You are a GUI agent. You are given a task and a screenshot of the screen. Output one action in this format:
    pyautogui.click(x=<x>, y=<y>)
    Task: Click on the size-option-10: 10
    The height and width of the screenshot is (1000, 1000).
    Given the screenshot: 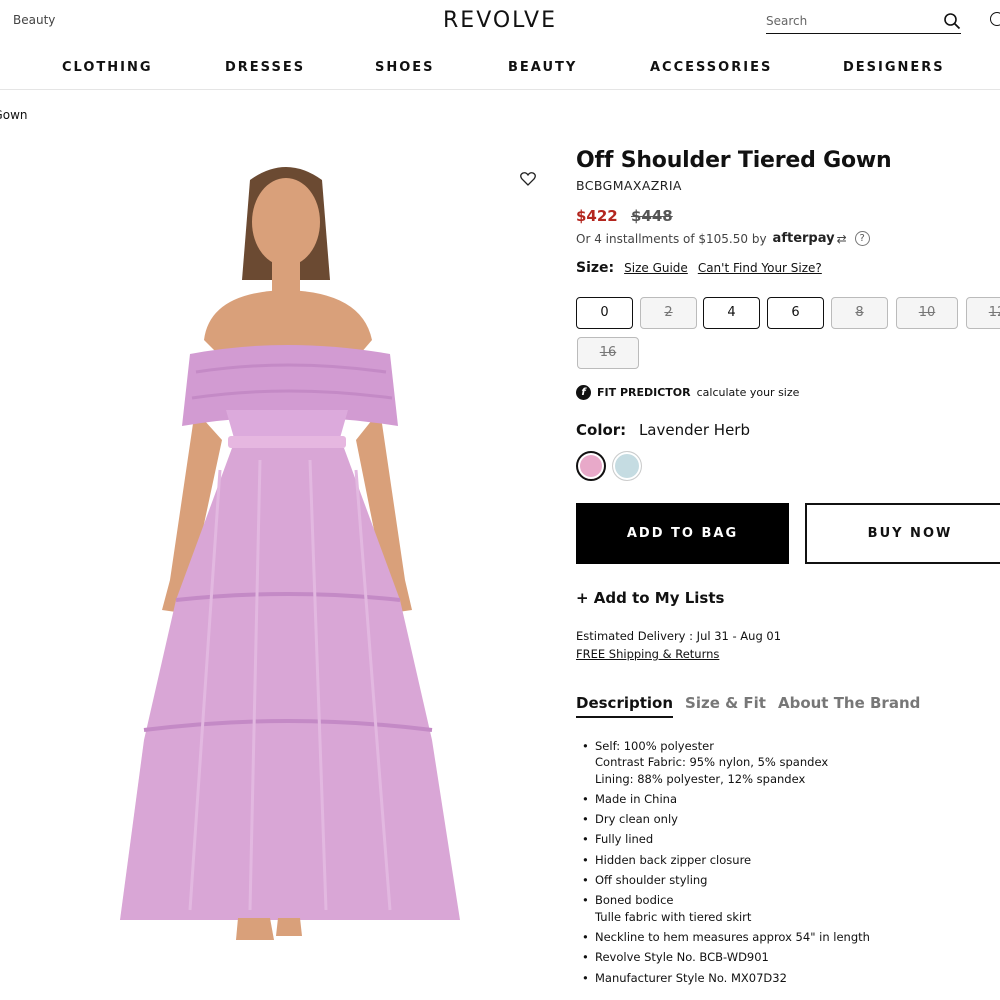 What is the action you would take?
    pyautogui.click(x=927, y=313)
    